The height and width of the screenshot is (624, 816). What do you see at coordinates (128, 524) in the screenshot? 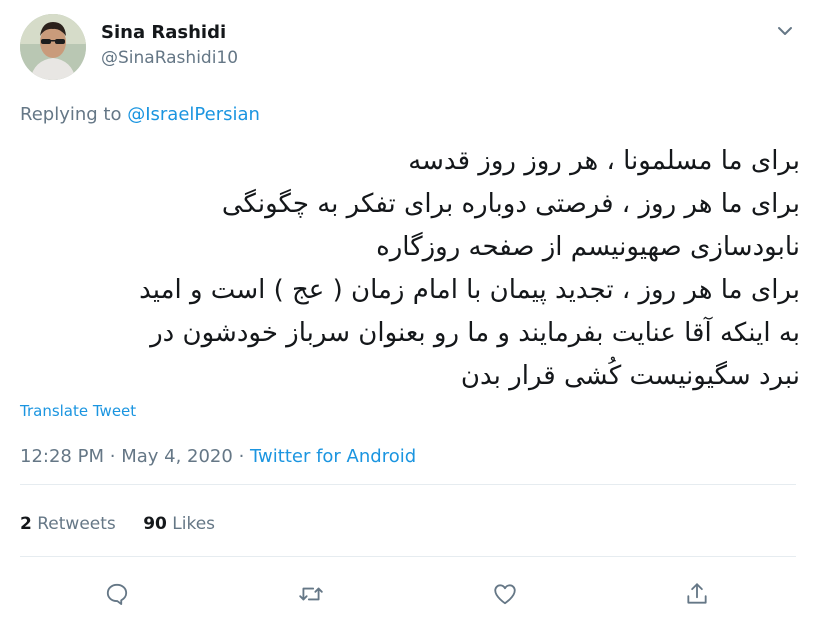
I see `tweet-stats: 2 Retweets 90 Likes` at bounding box center [128, 524].